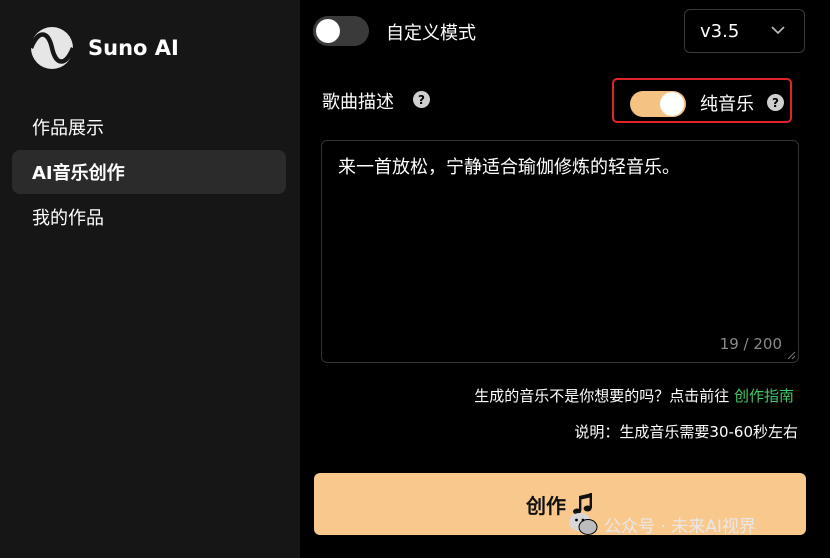  Describe the element at coordinates (509, 167) in the screenshot. I see `prompt-text: 来一首放松，宁静适合瑜伽修炼的轻音乐。` at that location.